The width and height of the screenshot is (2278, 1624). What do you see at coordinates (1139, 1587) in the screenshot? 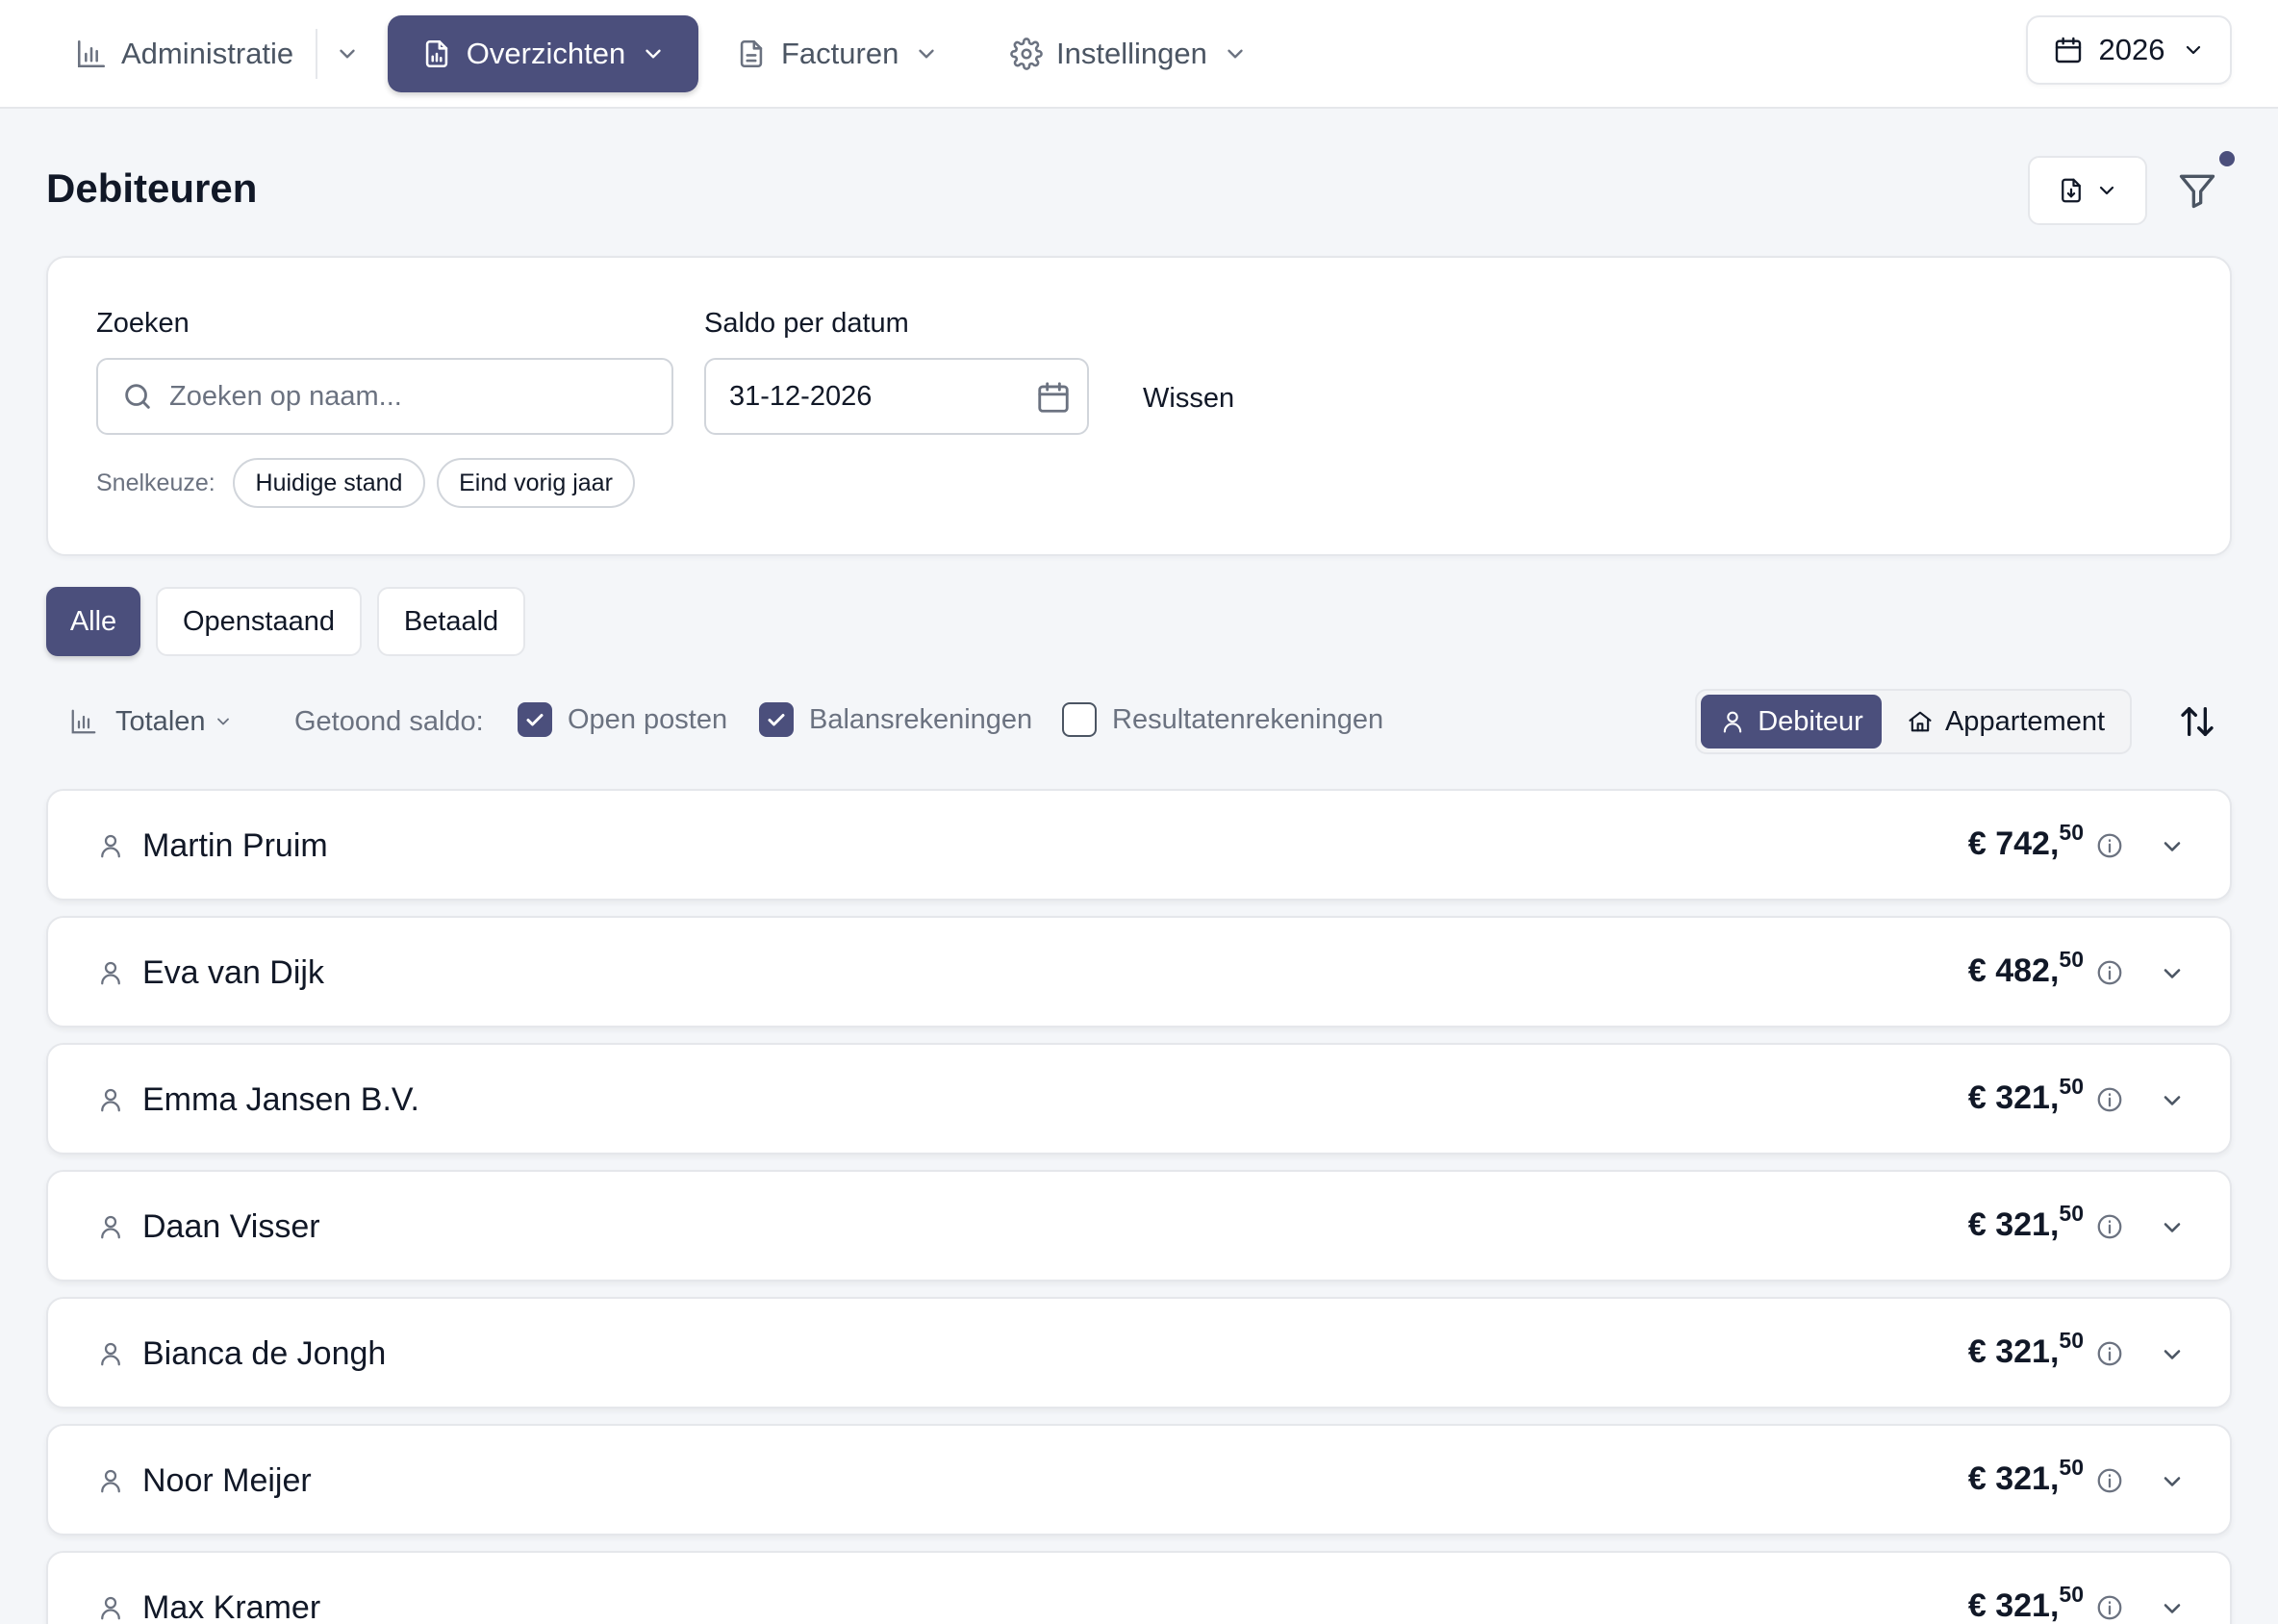
I see `list-item: Max Kramer € 321,50` at bounding box center [1139, 1587].